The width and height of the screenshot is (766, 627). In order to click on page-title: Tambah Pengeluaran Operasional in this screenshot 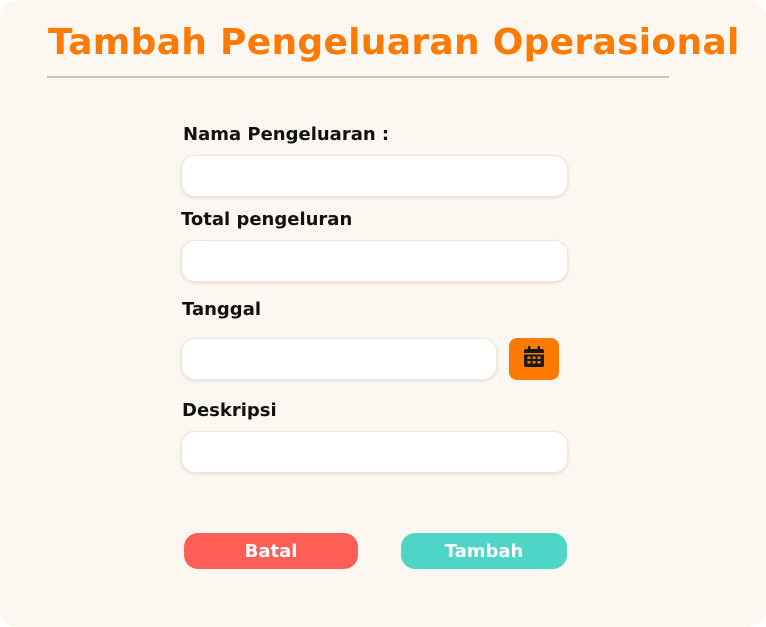, I will do `click(394, 42)`.